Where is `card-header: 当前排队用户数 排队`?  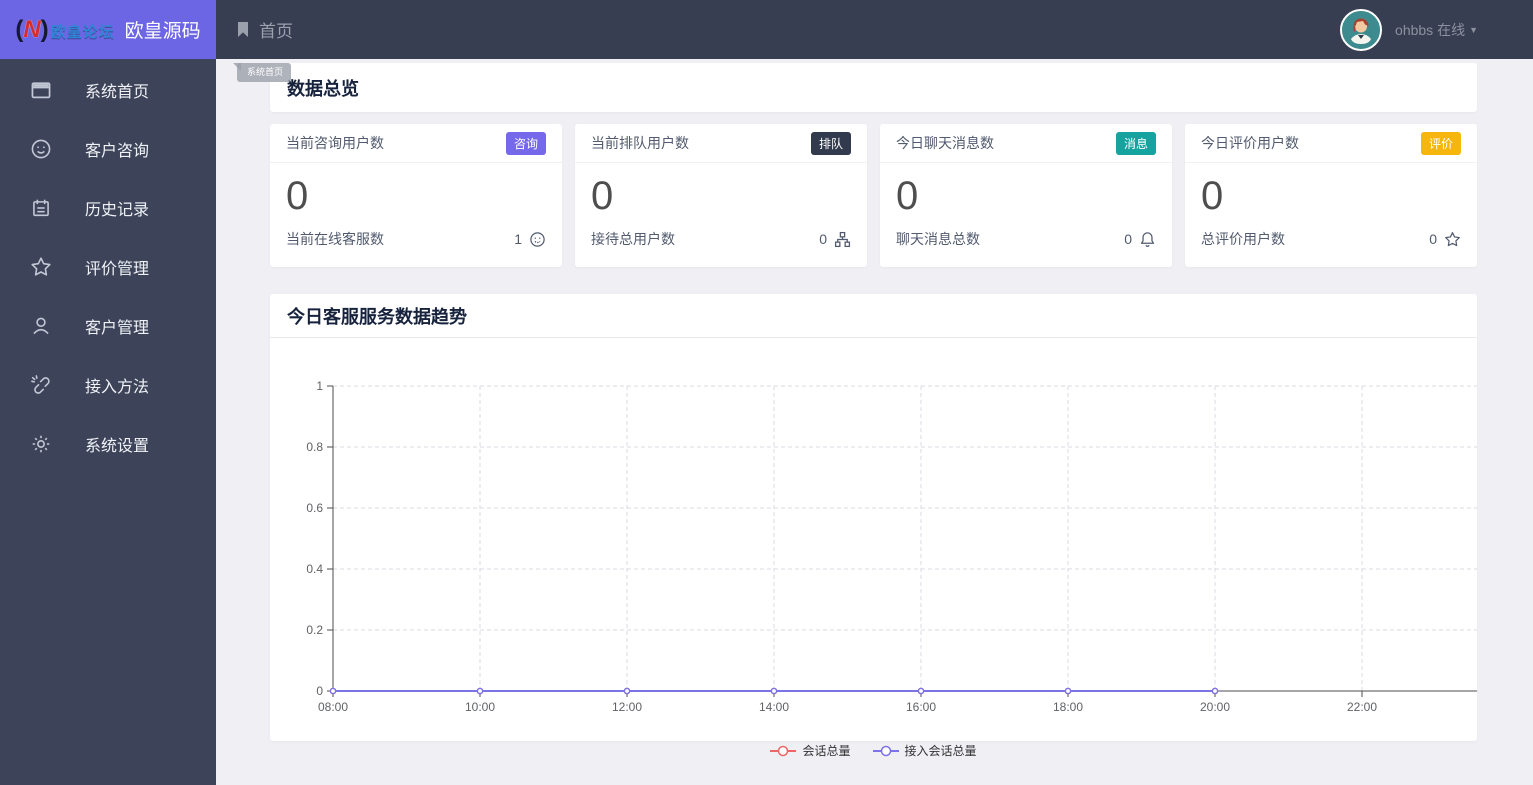 card-header: 当前排队用户数 排队 is located at coordinates (721, 143).